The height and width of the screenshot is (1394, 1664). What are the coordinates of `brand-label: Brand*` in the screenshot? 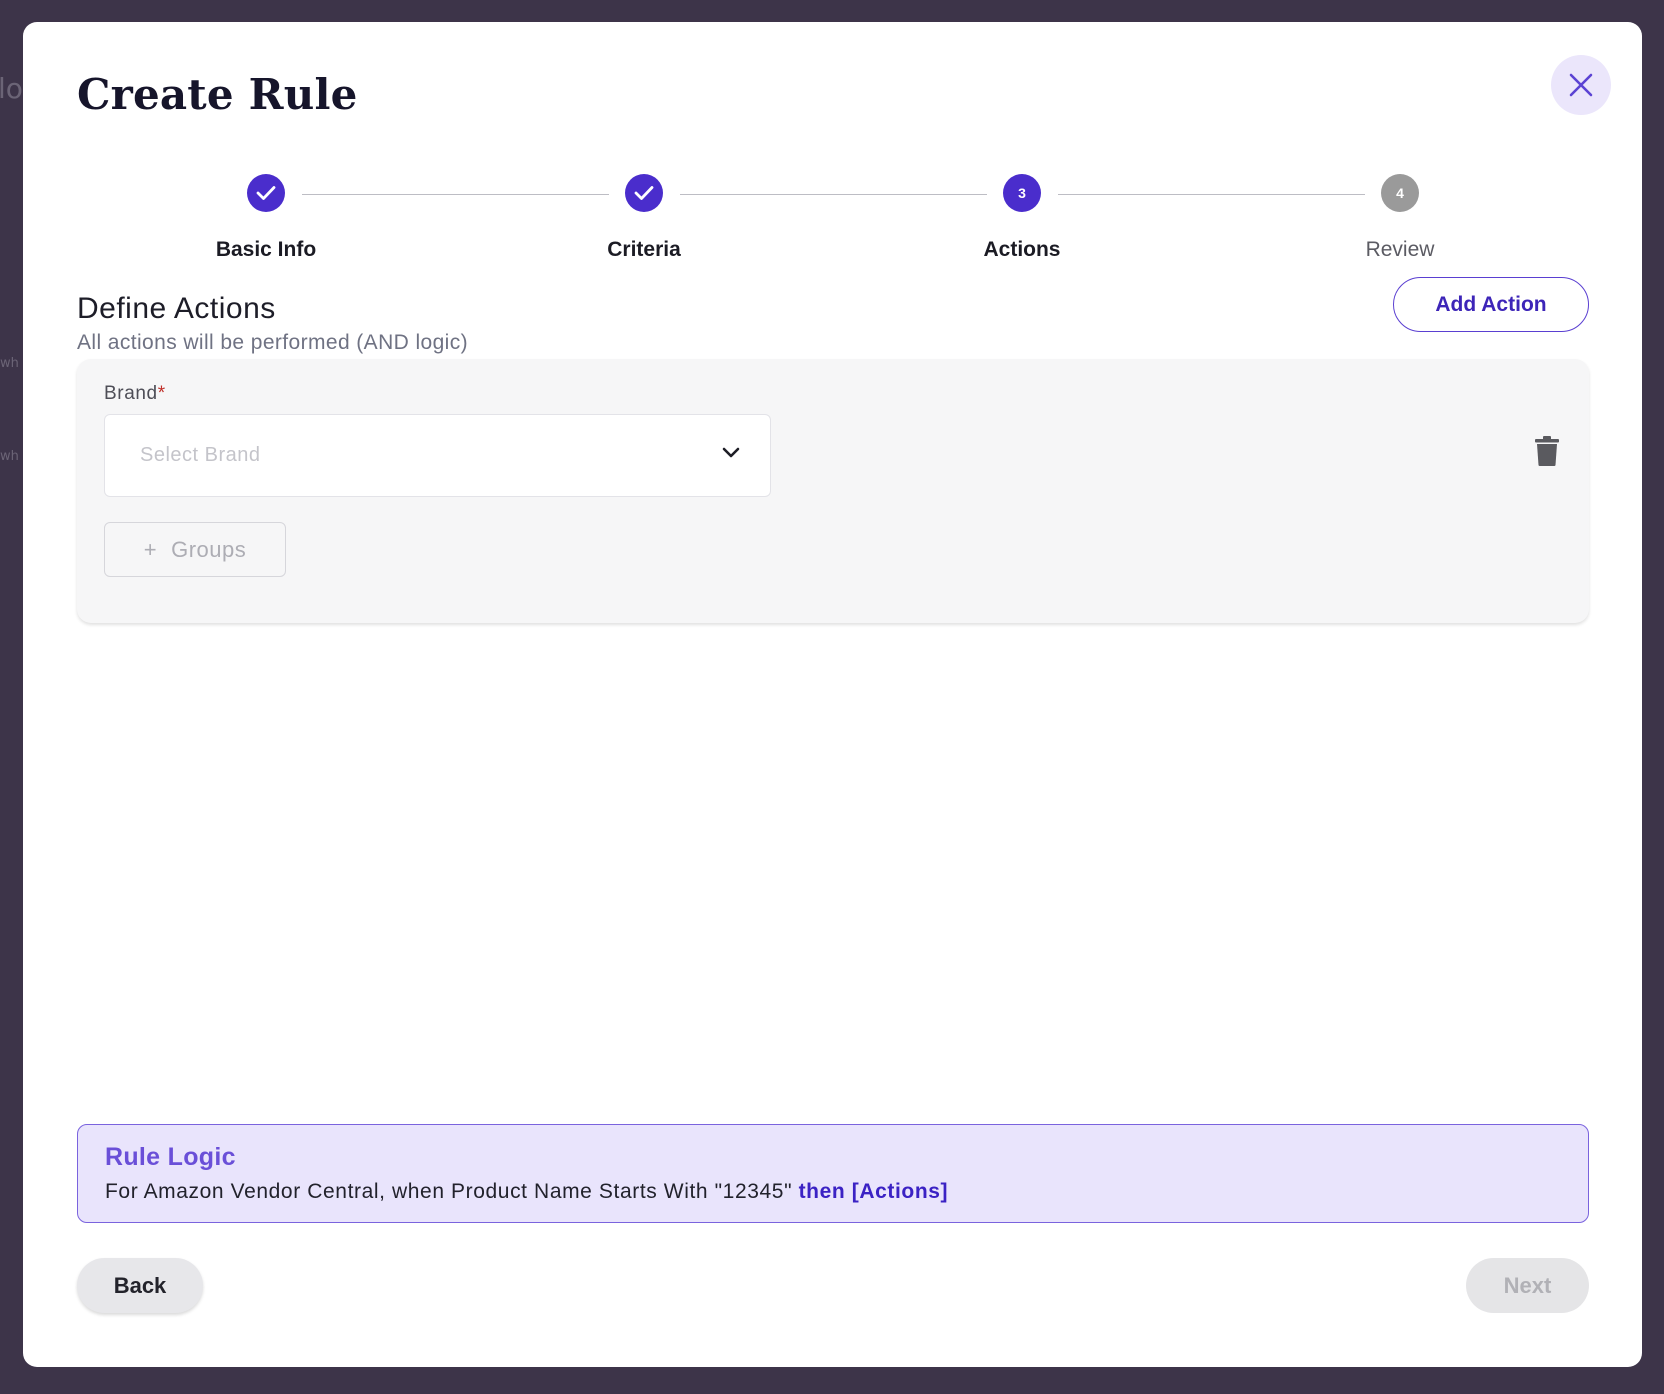 It's located at (135, 394).